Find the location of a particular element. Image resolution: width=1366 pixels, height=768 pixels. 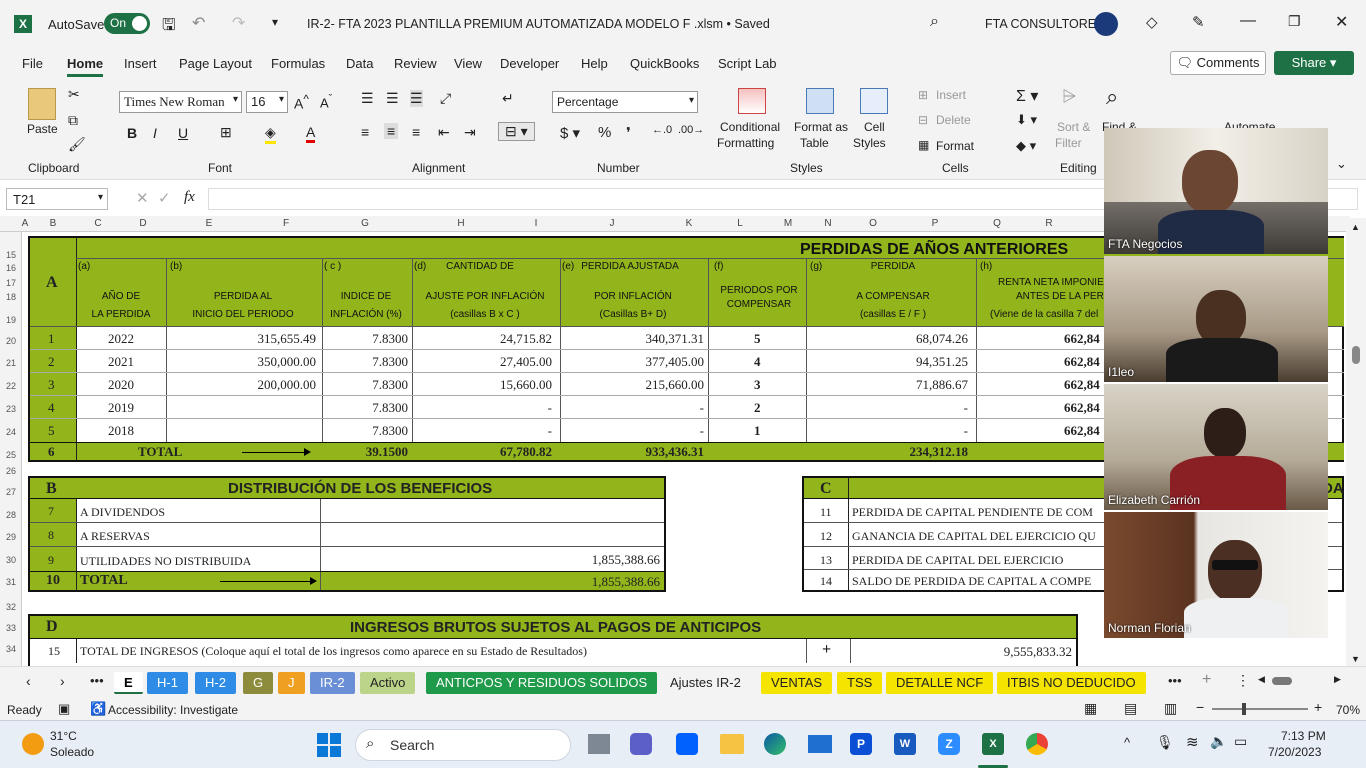

volume-icon: 🔈 is located at coordinates (1218, 741).